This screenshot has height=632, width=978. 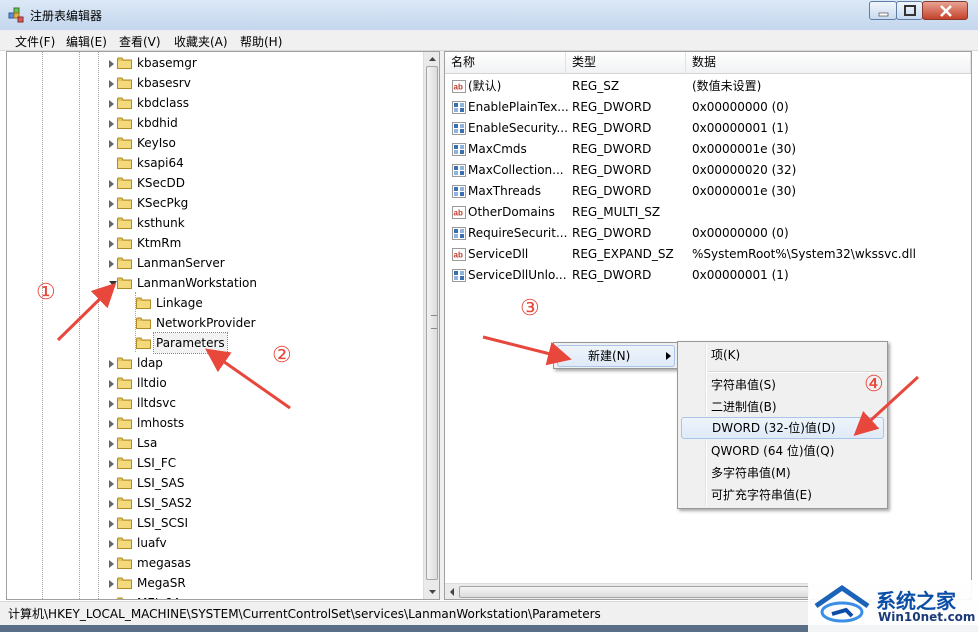 I want to click on menu-view: 查看(V), so click(x=140, y=41).